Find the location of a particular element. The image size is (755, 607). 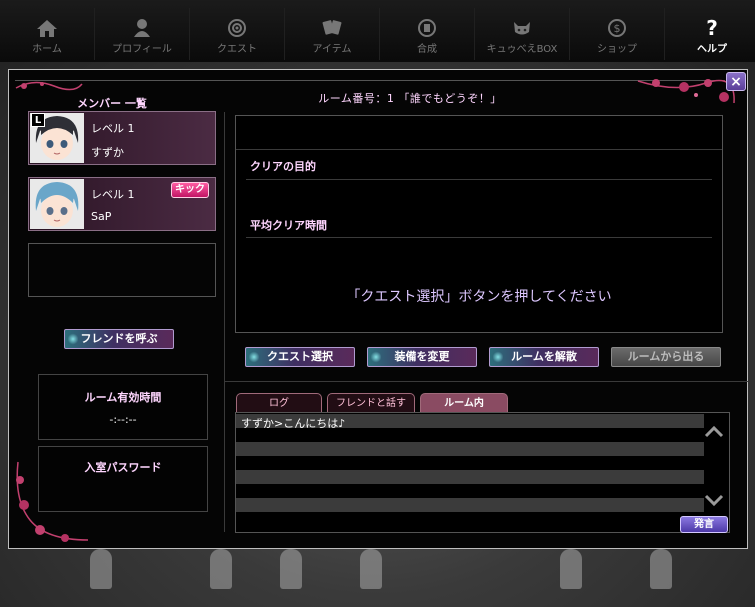

room-time-box: ルーム有効時間 -:--:-- is located at coordinates (123, 407).